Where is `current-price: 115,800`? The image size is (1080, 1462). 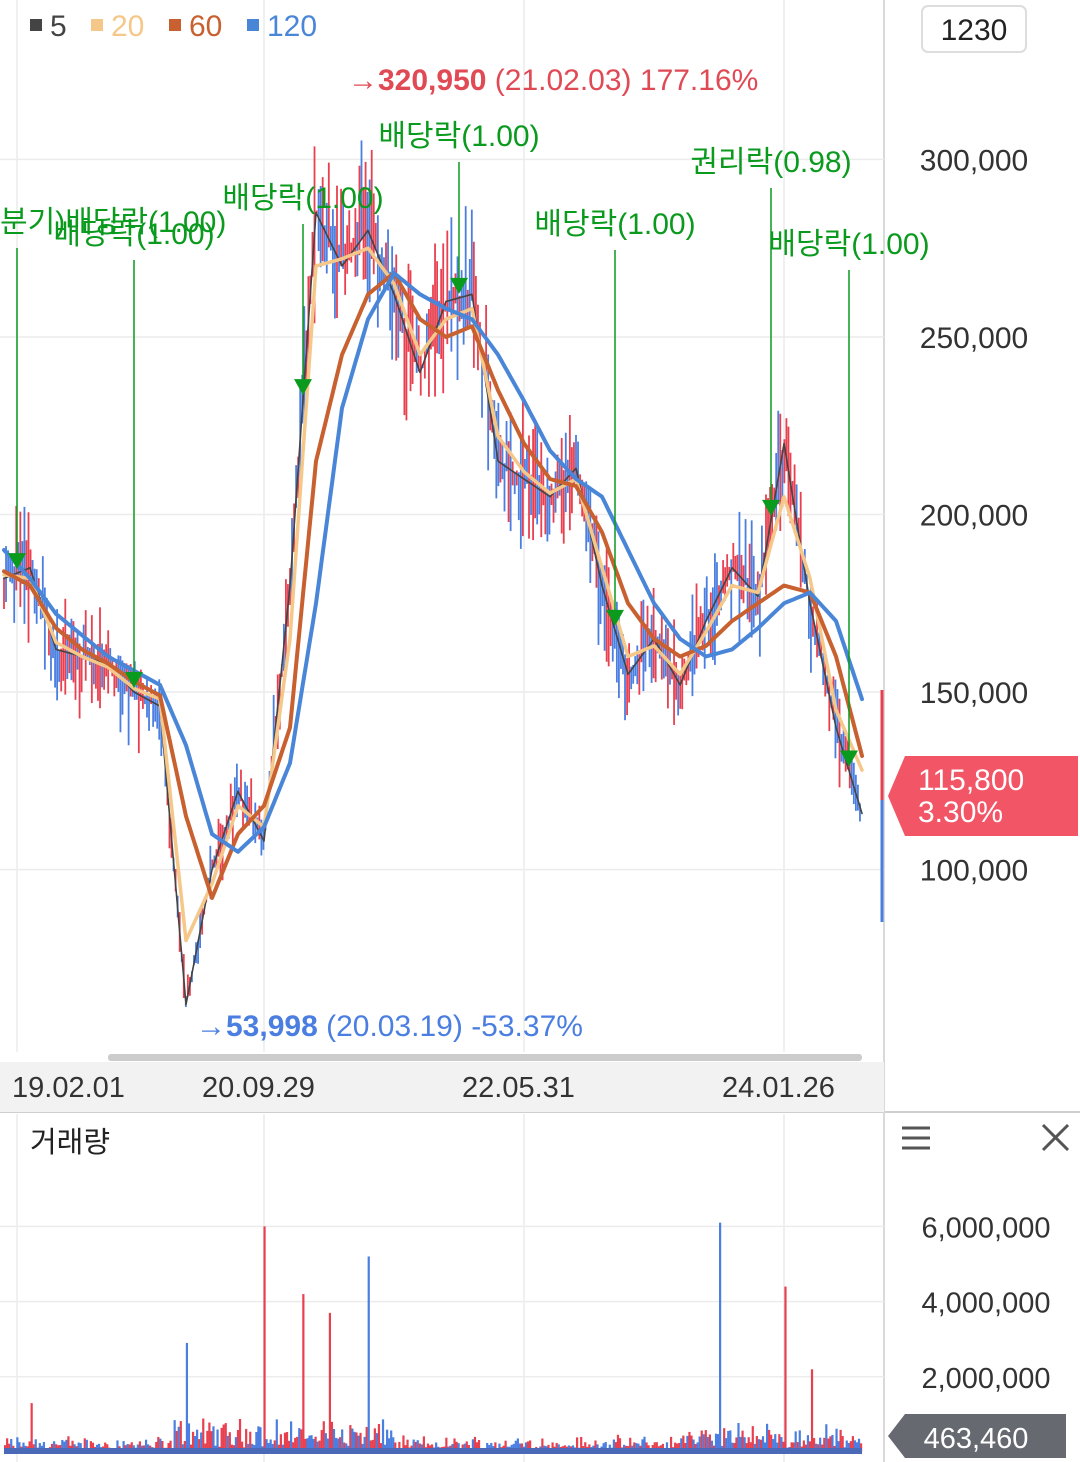 current-price: 115,800 is located at coordinates (971, 780).